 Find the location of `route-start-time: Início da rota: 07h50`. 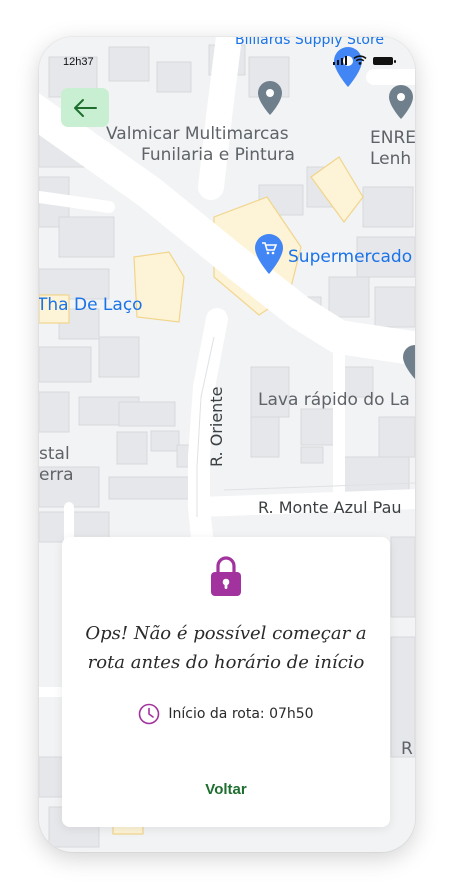

route-start-time: Início da rota: 07h50 is located at coordinates (226, 714).